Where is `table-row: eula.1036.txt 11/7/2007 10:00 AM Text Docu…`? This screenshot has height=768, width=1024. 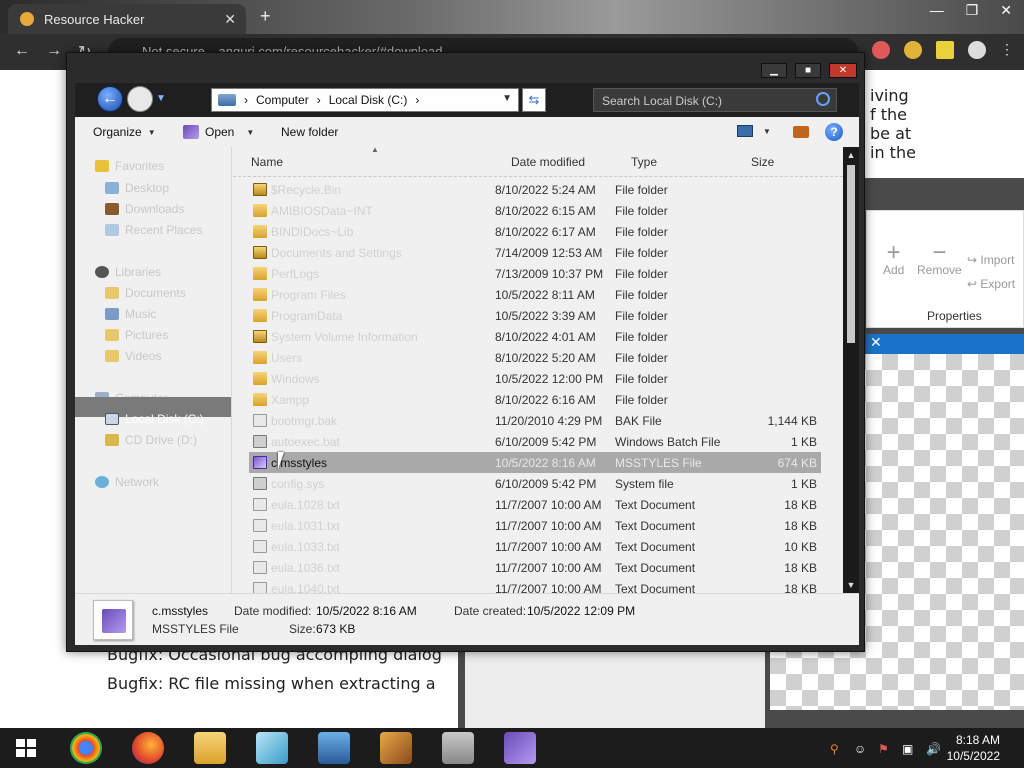
table-row: eula.1036.txt 11/7/2007 10:00 AM Text Docu… is located at coordinates (535, 567).